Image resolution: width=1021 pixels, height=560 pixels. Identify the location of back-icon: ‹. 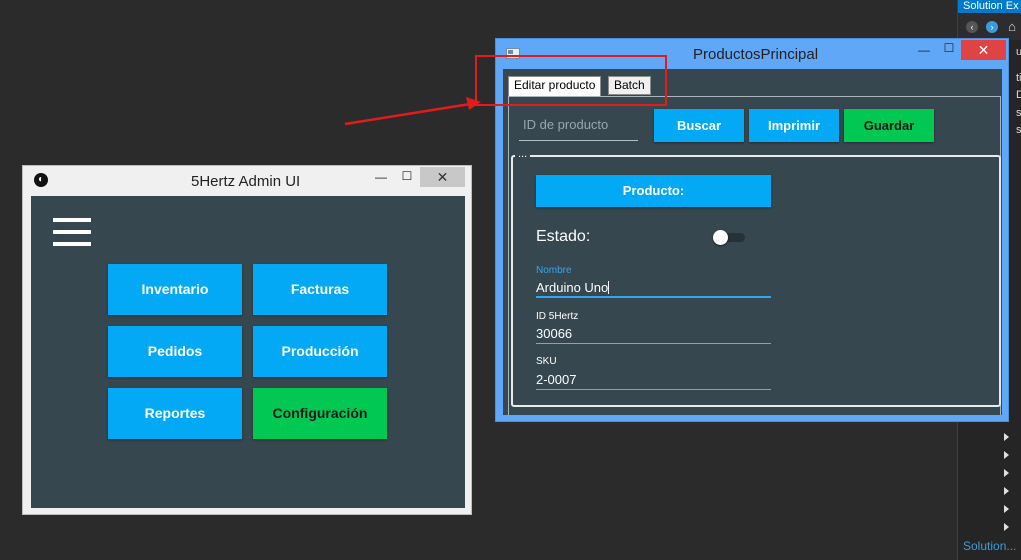
(972, 27).